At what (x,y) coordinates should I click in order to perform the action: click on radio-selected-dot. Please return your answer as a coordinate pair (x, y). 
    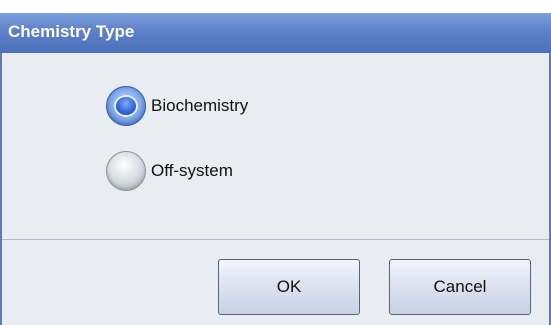
    Looking at the image, I should click on (126, 106).